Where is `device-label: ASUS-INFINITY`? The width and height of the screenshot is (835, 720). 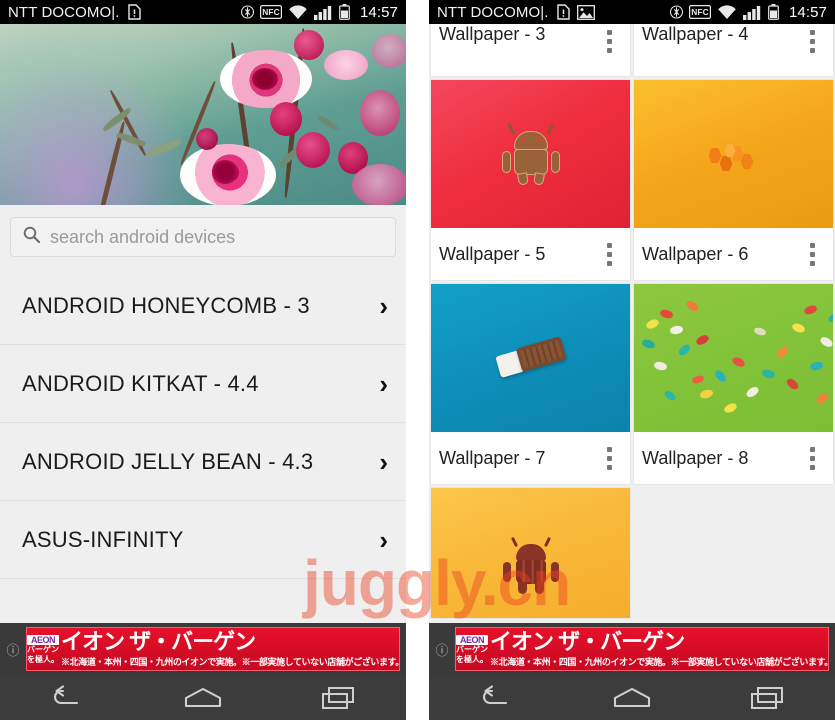
device-label: ASUS-INFINITY is located at coordinates (103, 539).